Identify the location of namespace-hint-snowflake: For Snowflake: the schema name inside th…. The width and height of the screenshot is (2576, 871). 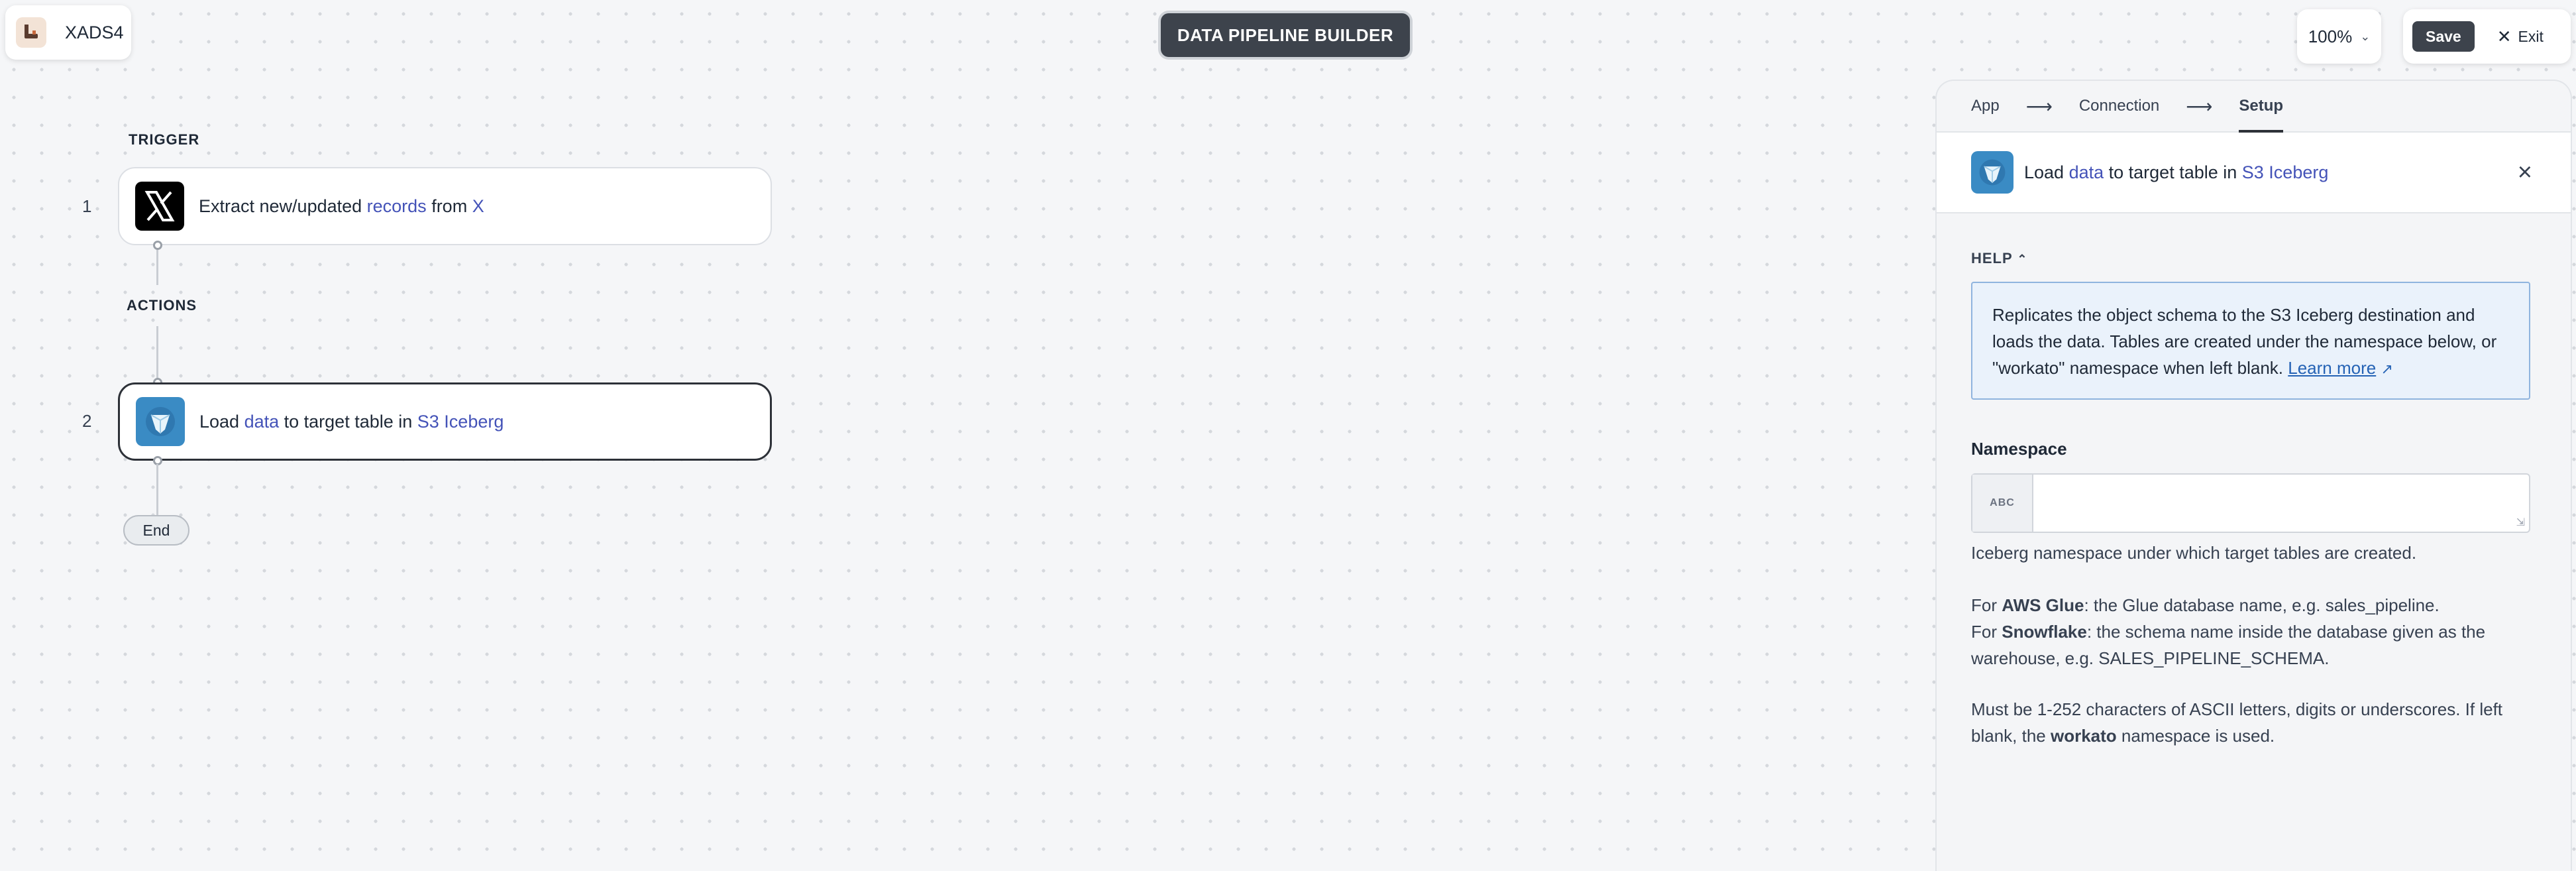
(2228, 645).